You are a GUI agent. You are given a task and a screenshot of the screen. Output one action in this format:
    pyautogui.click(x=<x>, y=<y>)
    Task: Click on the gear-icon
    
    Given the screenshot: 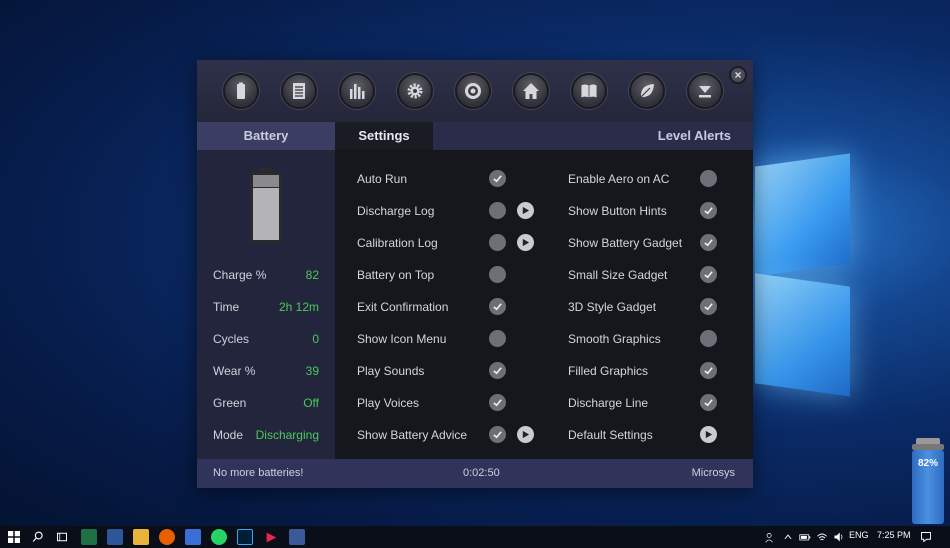 What is the action you would take?
    pyautogui.click(x=415, y=91)
    